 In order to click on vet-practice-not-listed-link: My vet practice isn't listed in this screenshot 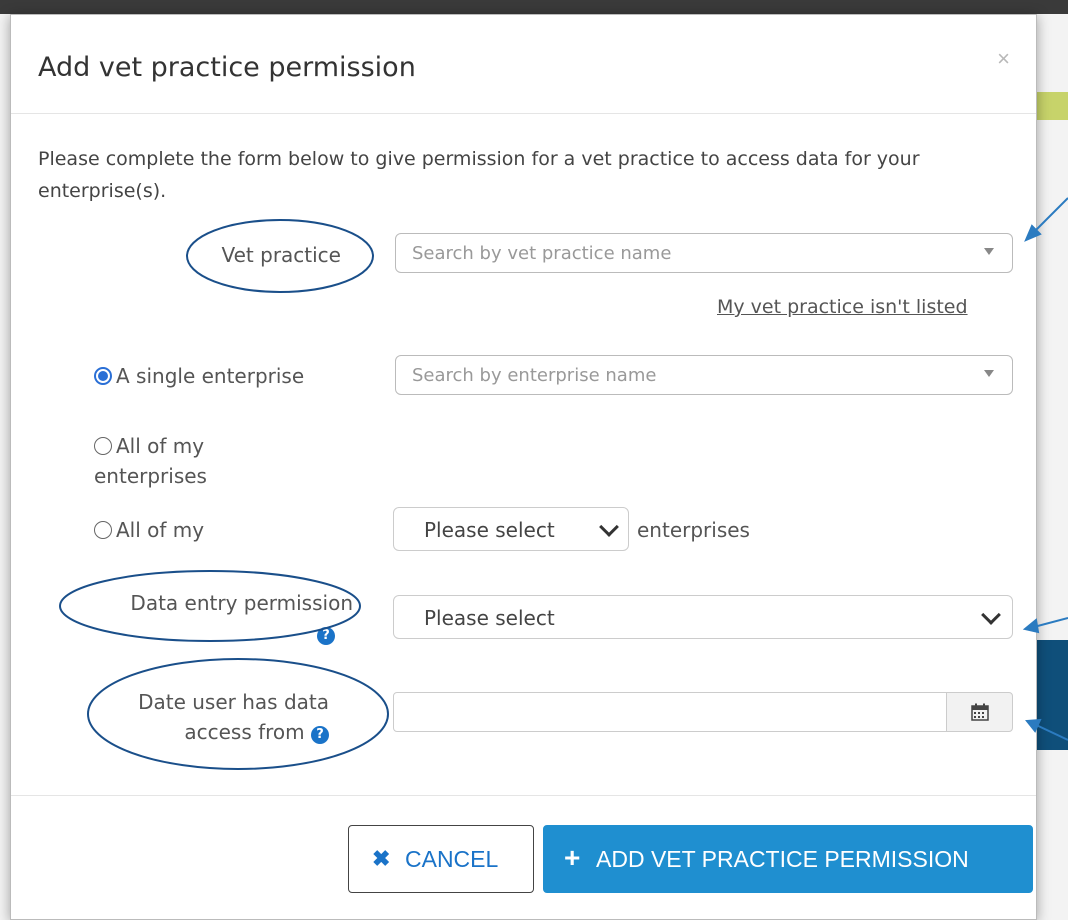, I will do `click(842, 307)`.